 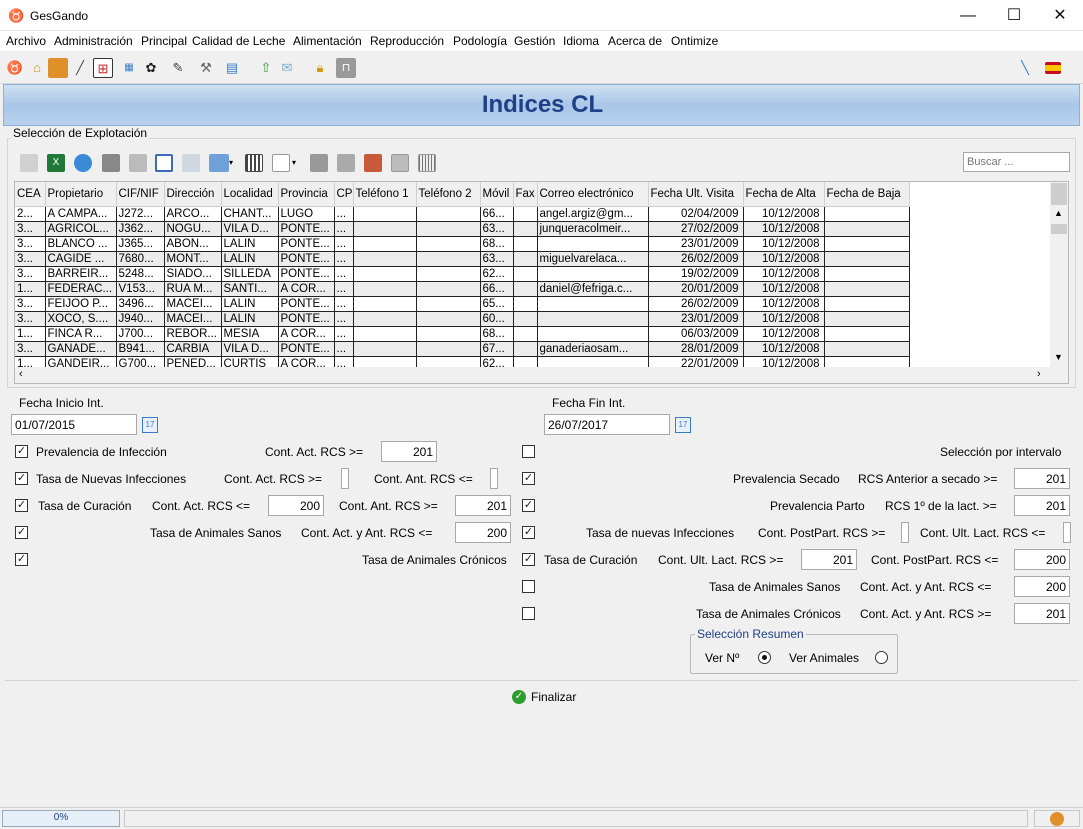 I want to click on save-icon, so click(x=164, y=163).